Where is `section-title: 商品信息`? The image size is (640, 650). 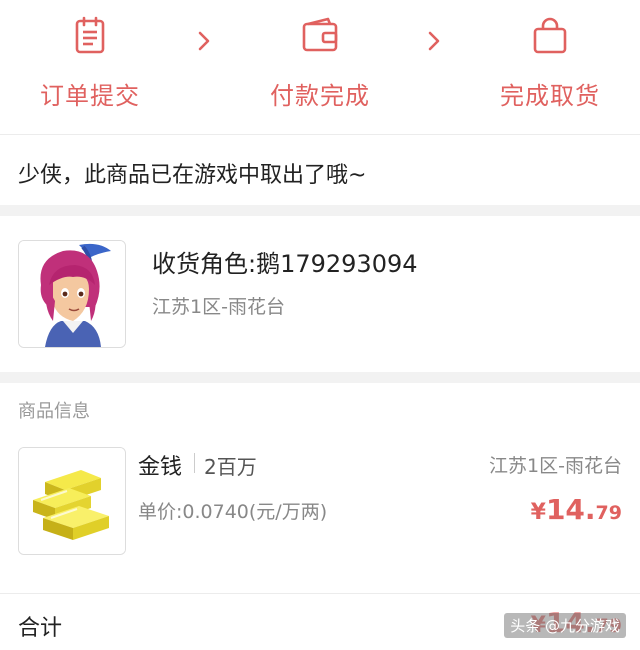 section-title: 商品信息 is located at coordinates (54, 411).